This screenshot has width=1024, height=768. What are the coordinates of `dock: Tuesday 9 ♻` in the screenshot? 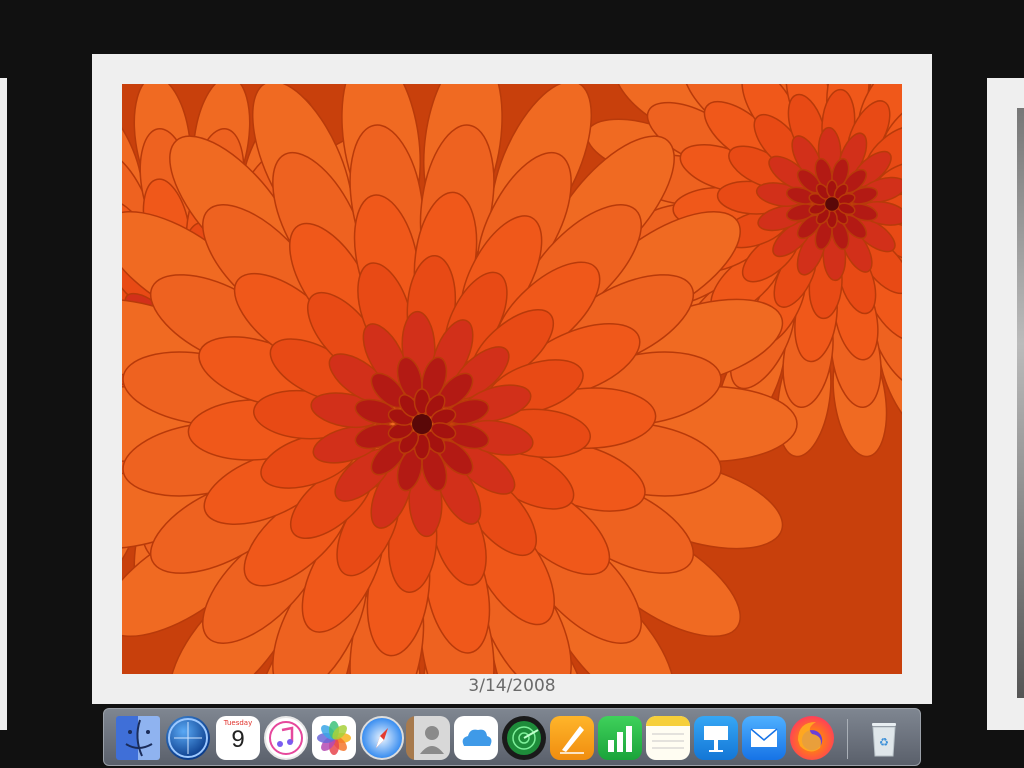 It's located at (512, 737).